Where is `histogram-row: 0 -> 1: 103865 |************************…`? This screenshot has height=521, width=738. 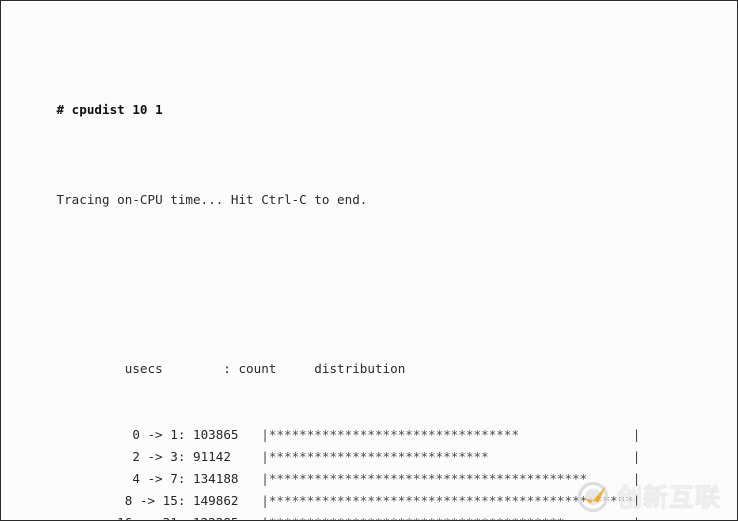
histogram-row: 0 -> 1: 103865 |************************… is located at coordinates (374, 435).